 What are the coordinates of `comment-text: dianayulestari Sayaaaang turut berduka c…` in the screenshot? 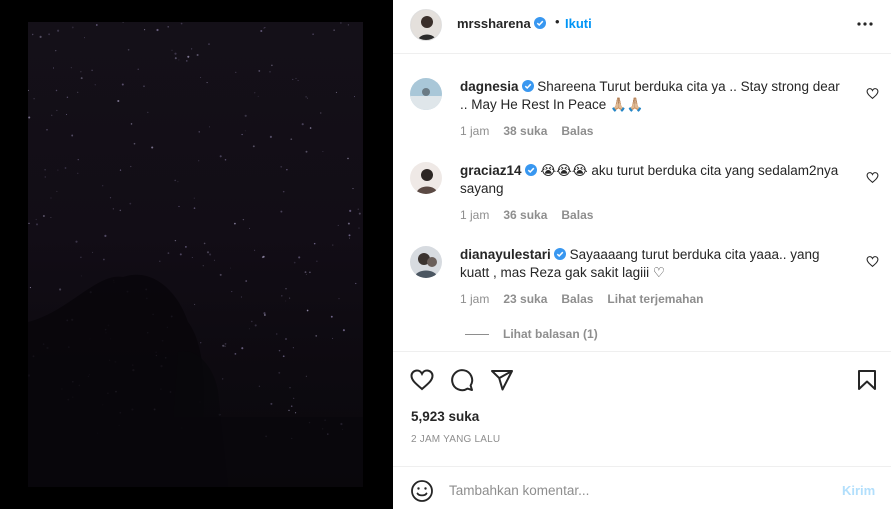 It's located at (652, 264).